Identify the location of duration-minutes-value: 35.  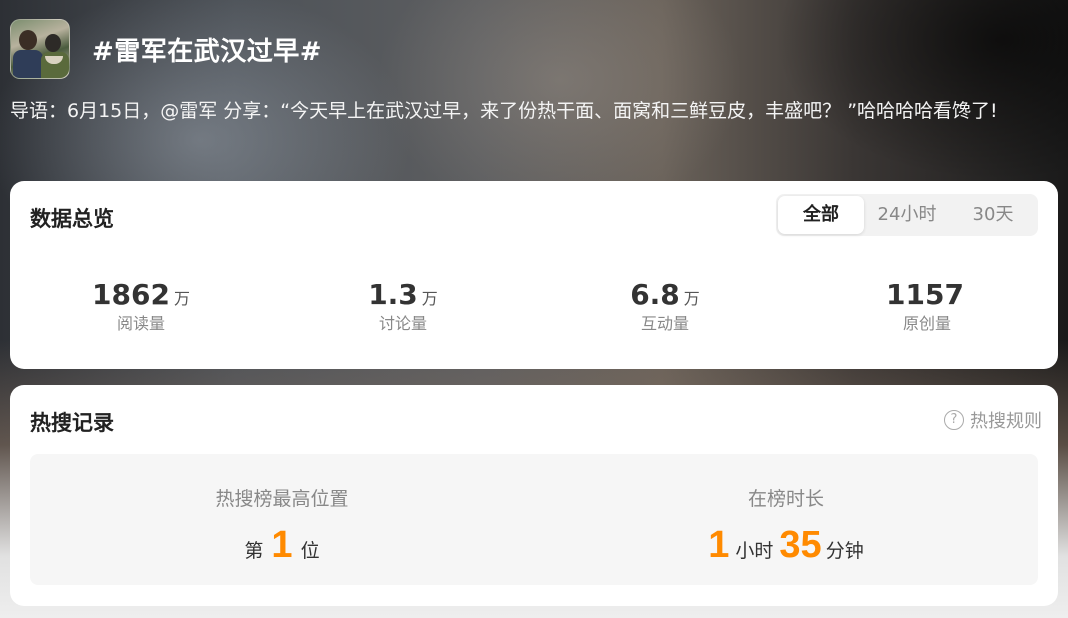
(800, 545).